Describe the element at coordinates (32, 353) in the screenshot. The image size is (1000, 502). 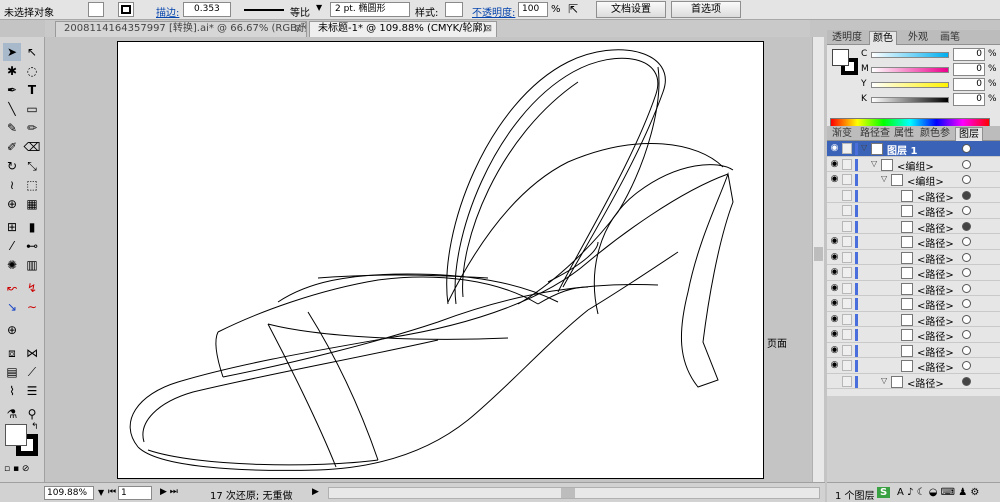
I see `slice-tool-icon: ⋈` at that location.